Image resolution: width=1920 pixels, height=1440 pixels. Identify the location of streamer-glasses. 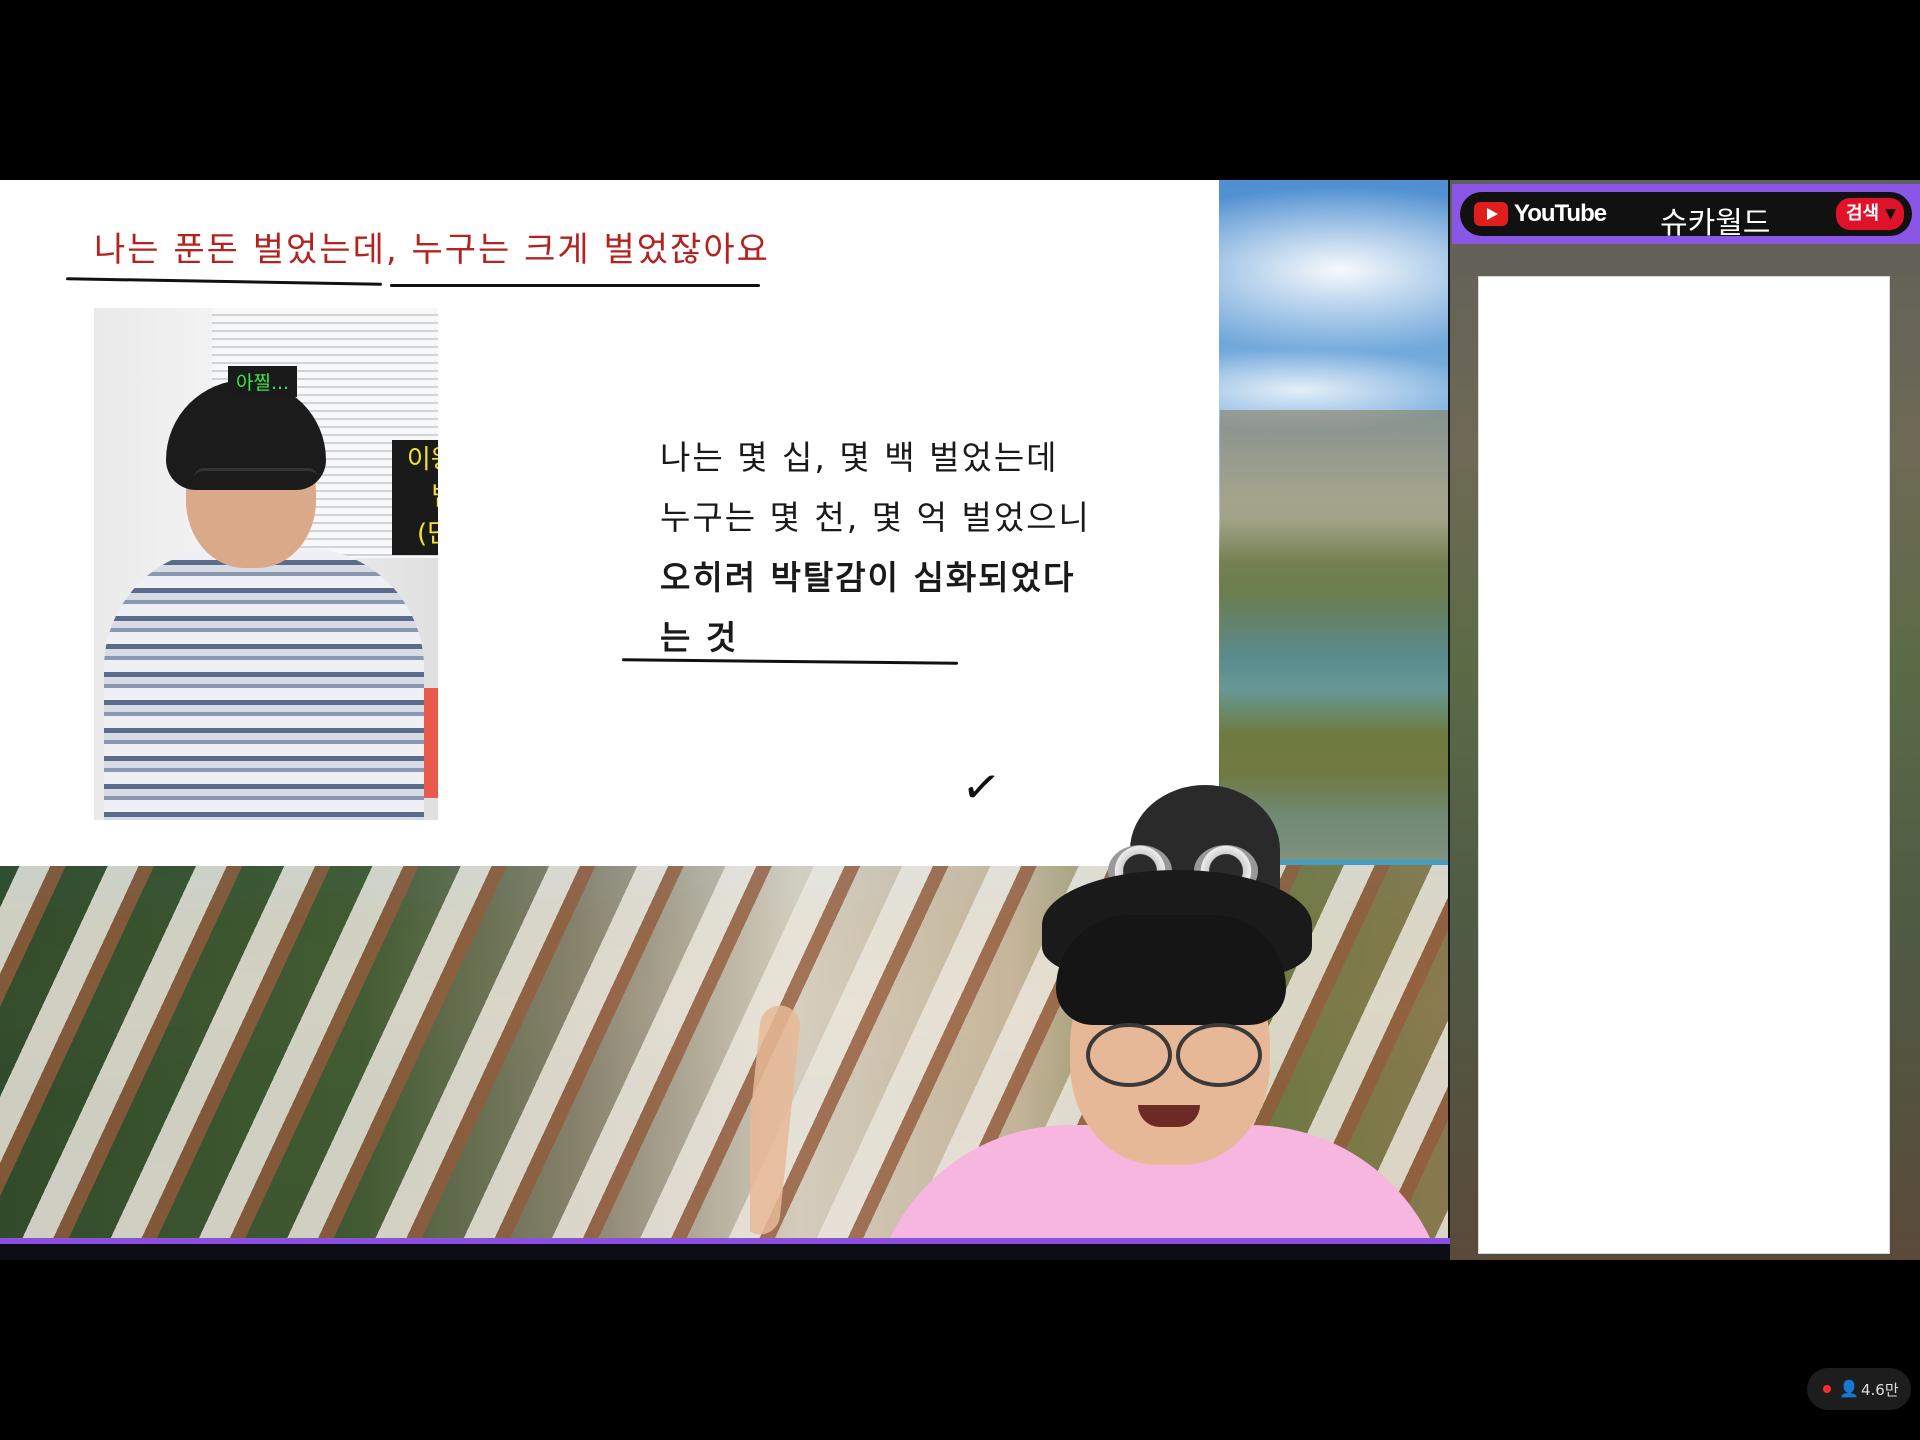
(1168, 1055).